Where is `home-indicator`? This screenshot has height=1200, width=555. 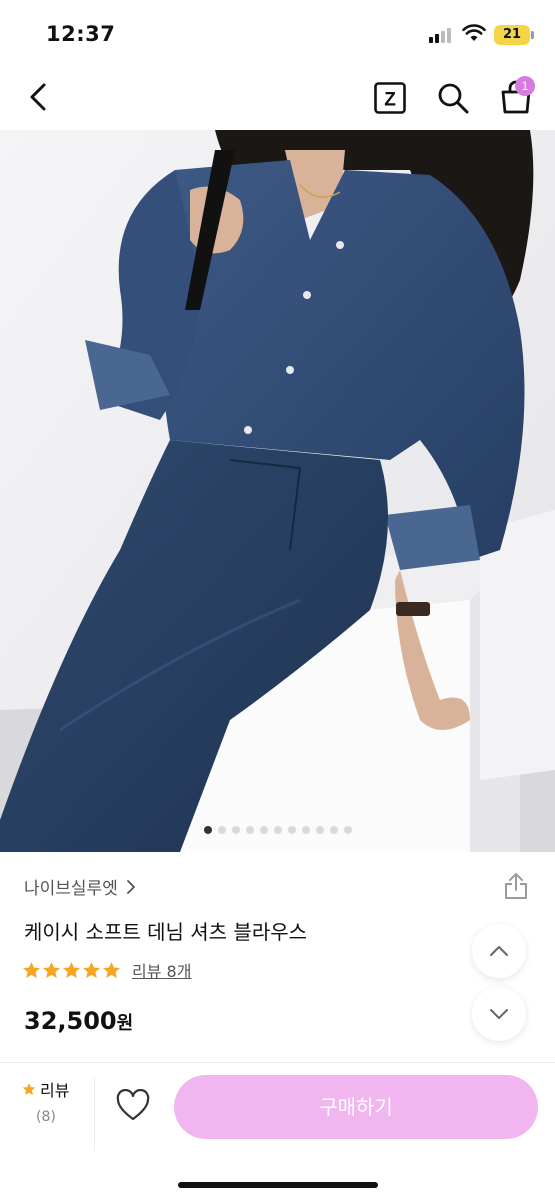 home-indicator is located at coordinates (278, 1185).